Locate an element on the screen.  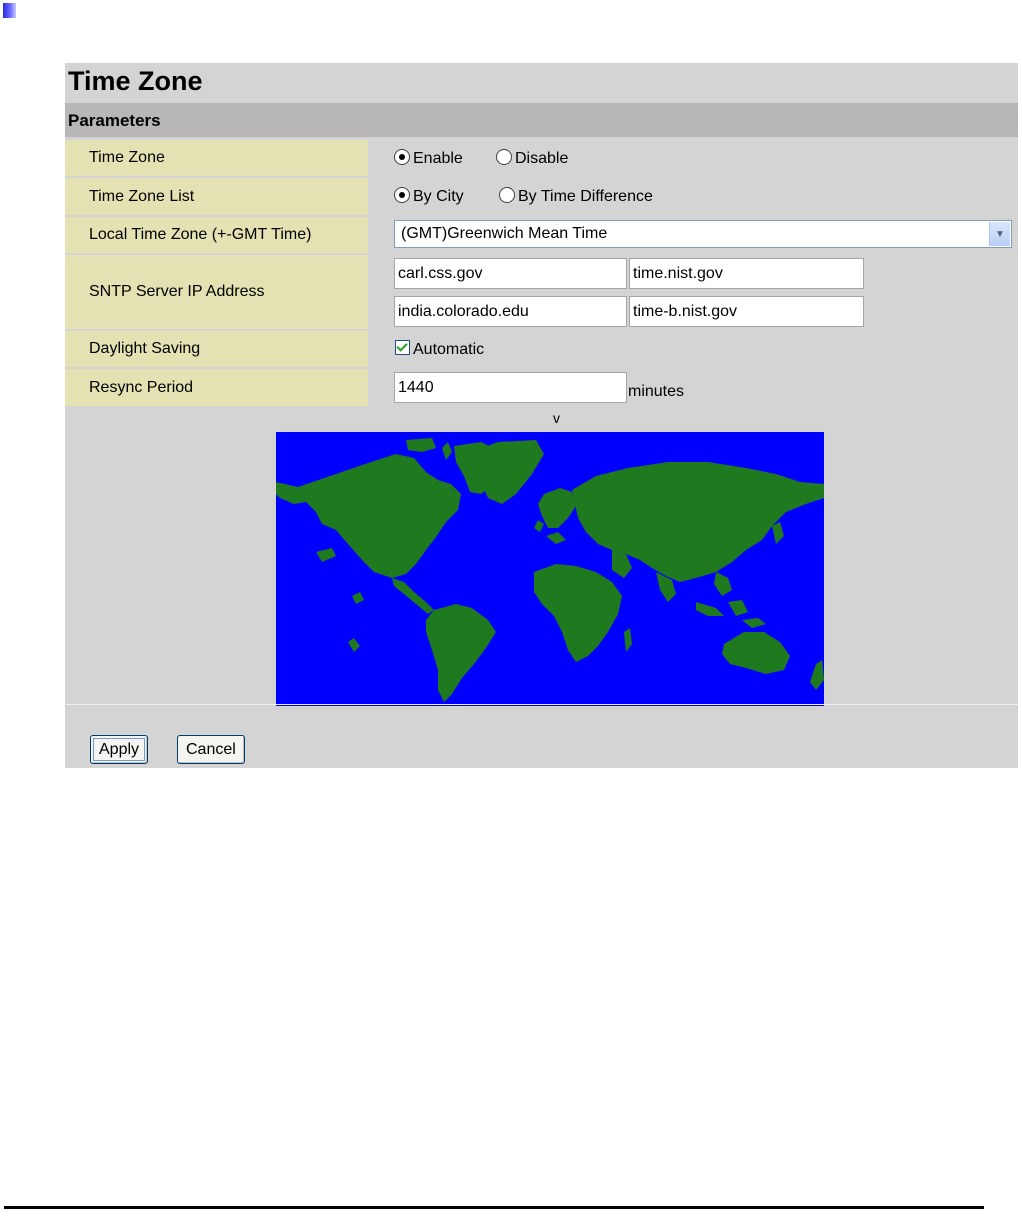
cancel-button: Cancel is located at coordinates (211, 749).